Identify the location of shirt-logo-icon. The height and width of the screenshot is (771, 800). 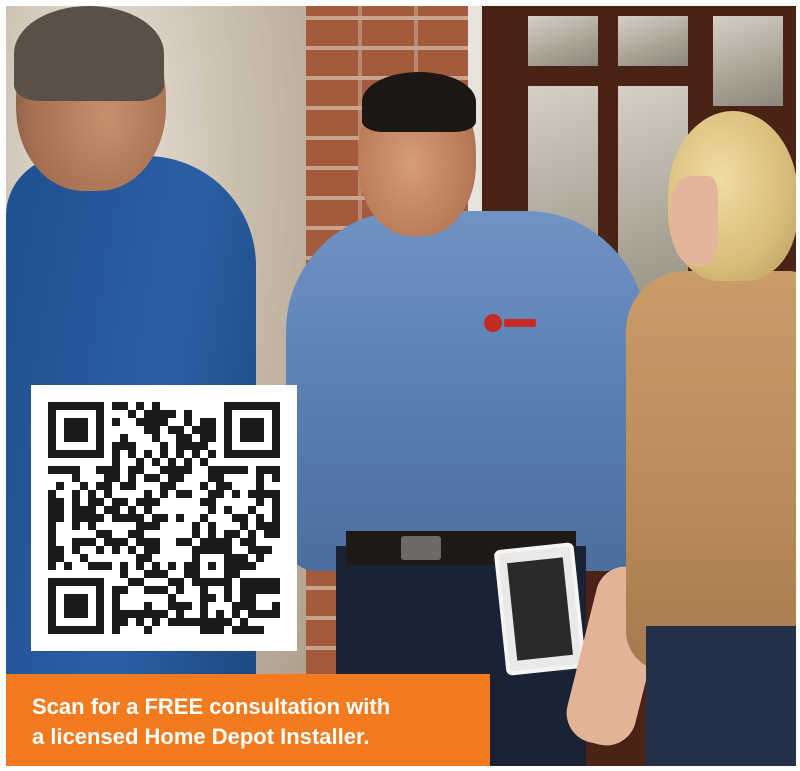
(493, 323).